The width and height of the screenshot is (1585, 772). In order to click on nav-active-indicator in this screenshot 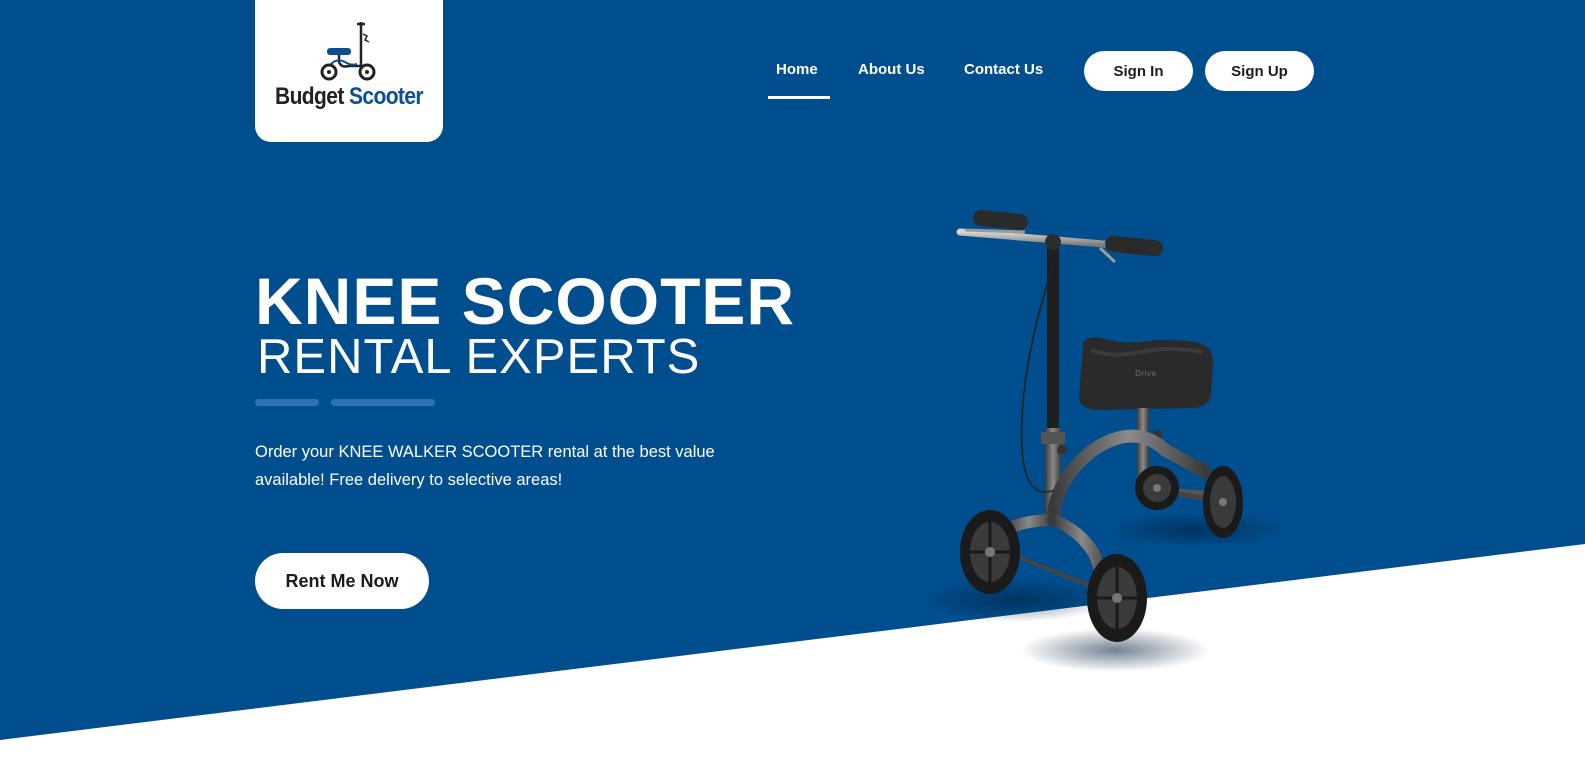, I will do `click(799, 97)`.